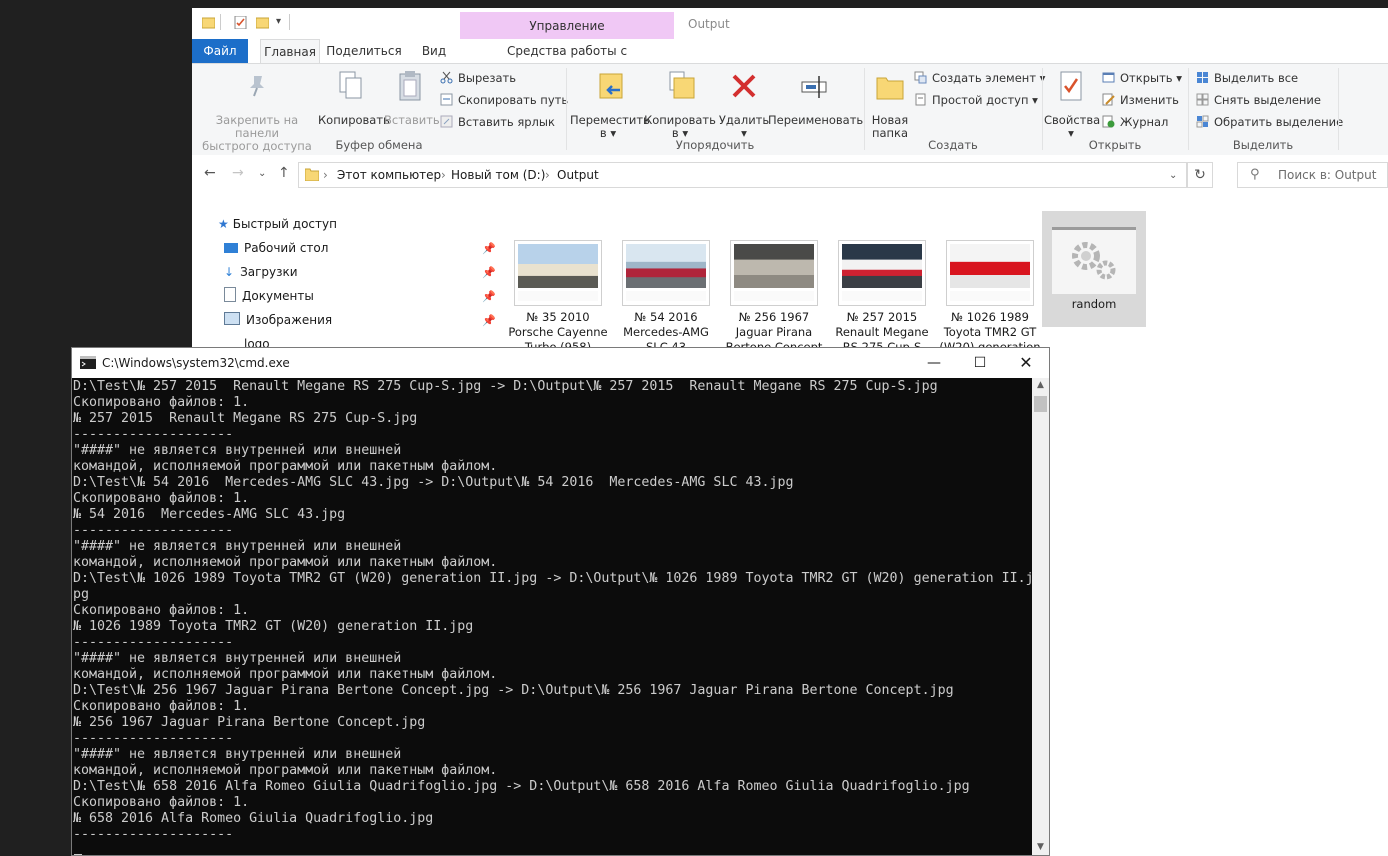 The image size is (1388, 856). Describe the element at coordinates (412, 120) in the screenshot. I see `paste-button: Вставить` at that location.